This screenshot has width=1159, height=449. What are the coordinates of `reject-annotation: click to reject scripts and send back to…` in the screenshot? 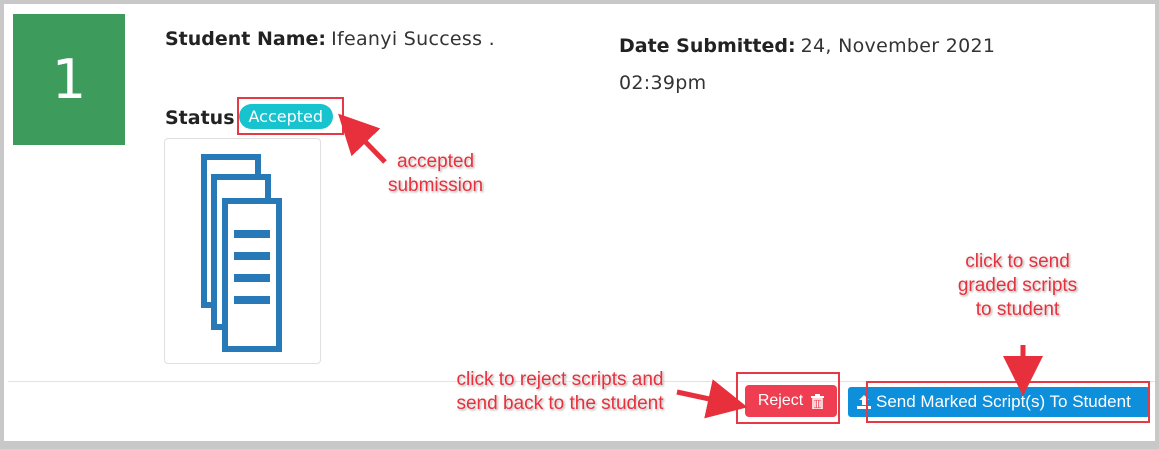 It's located at (560, 391).